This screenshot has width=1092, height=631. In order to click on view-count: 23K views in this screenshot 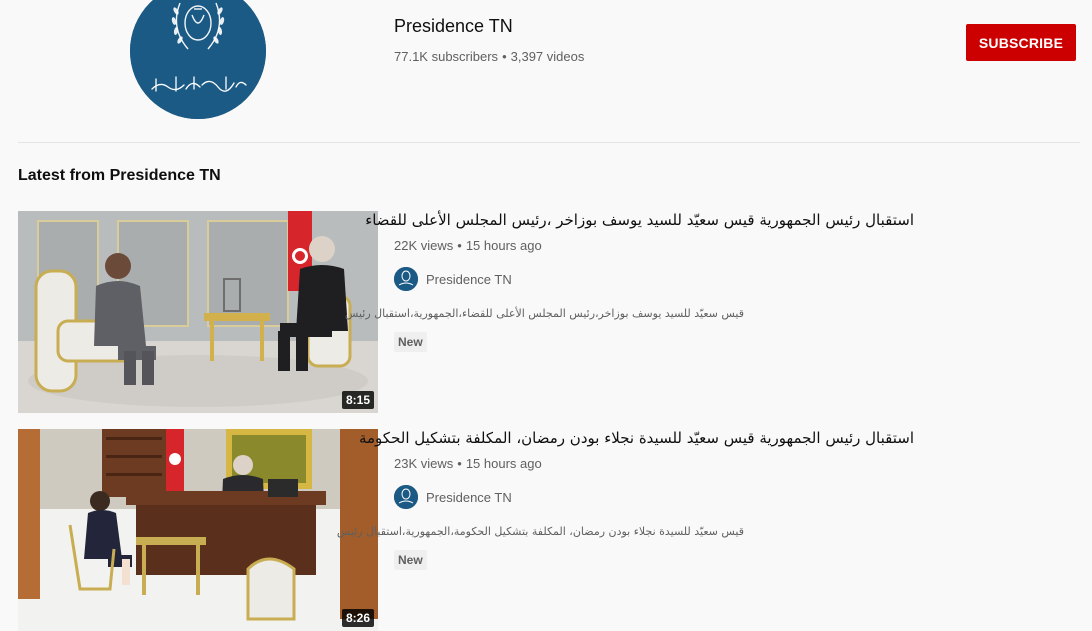, I will do `click(424, 463)`.